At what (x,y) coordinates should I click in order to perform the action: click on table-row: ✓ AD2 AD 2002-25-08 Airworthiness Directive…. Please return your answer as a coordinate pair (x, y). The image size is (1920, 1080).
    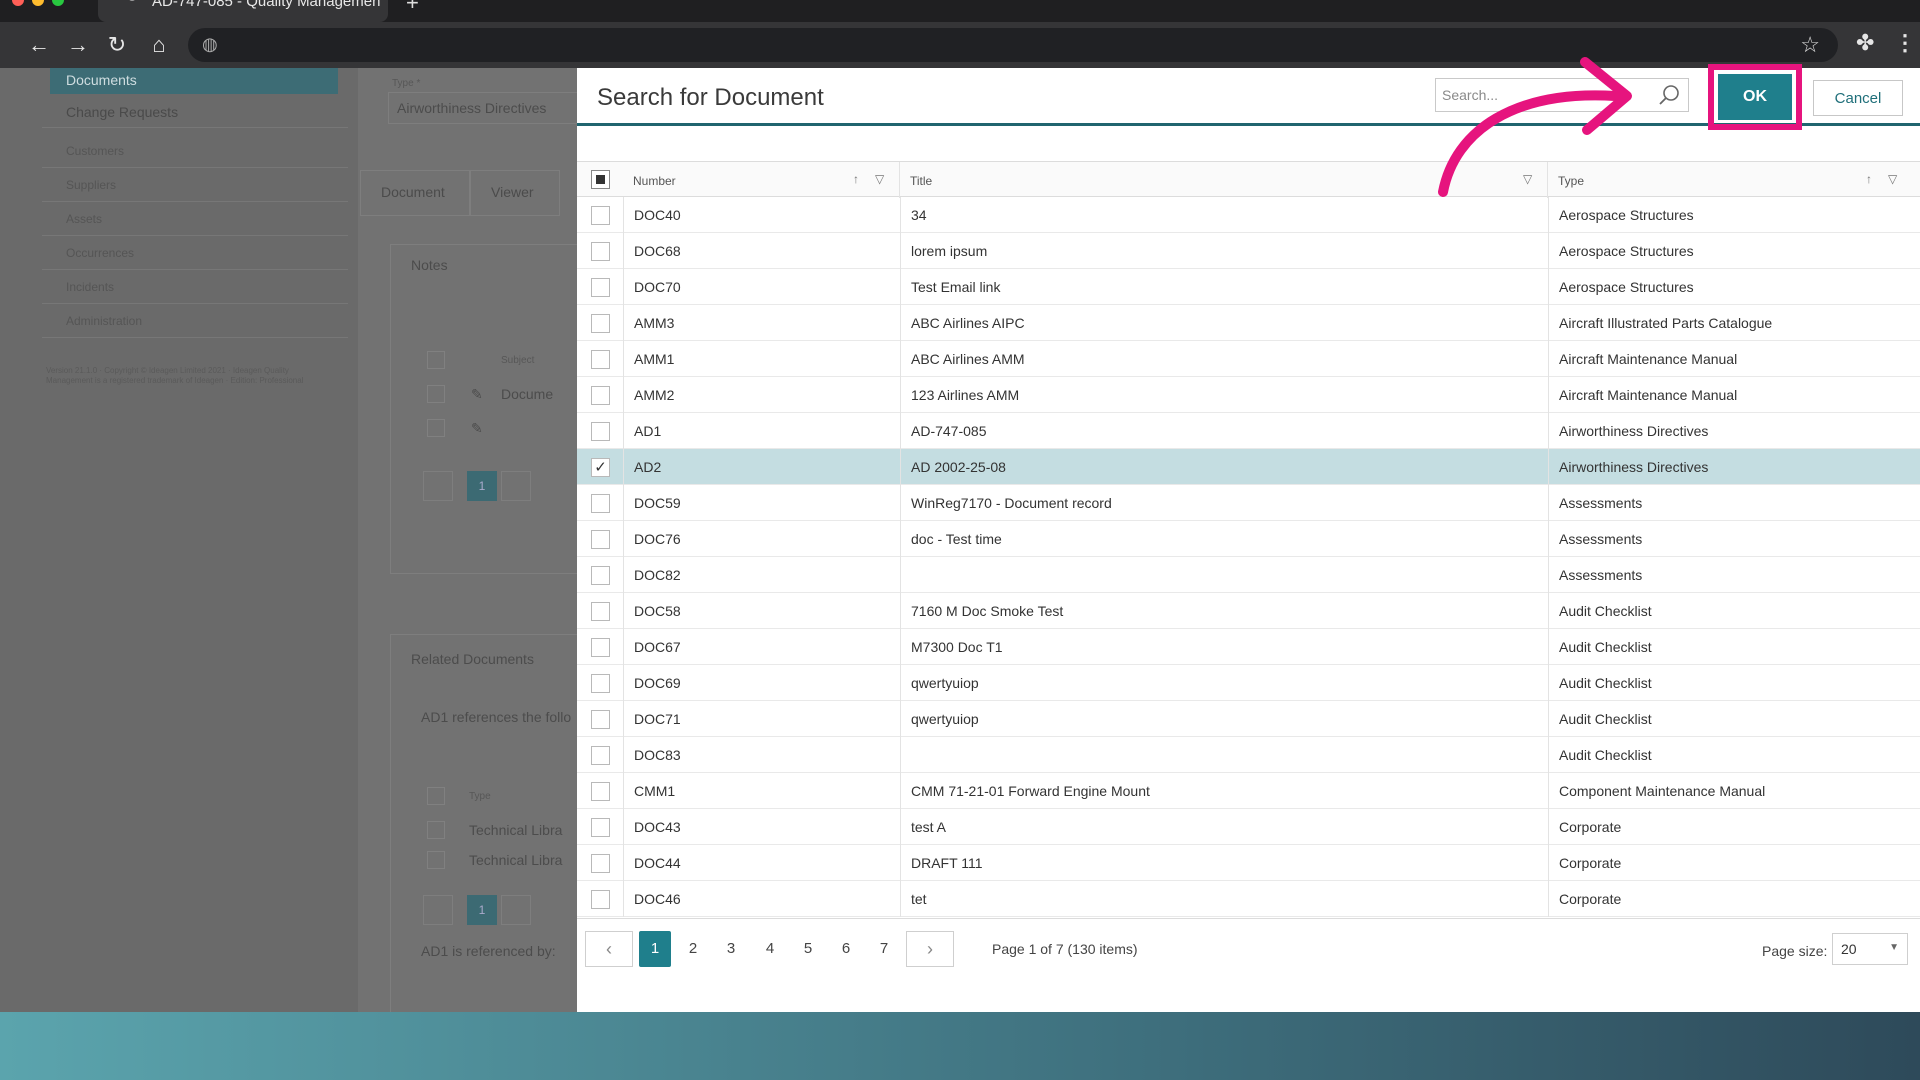
    Looking at the image, I should click on (1248, 467).